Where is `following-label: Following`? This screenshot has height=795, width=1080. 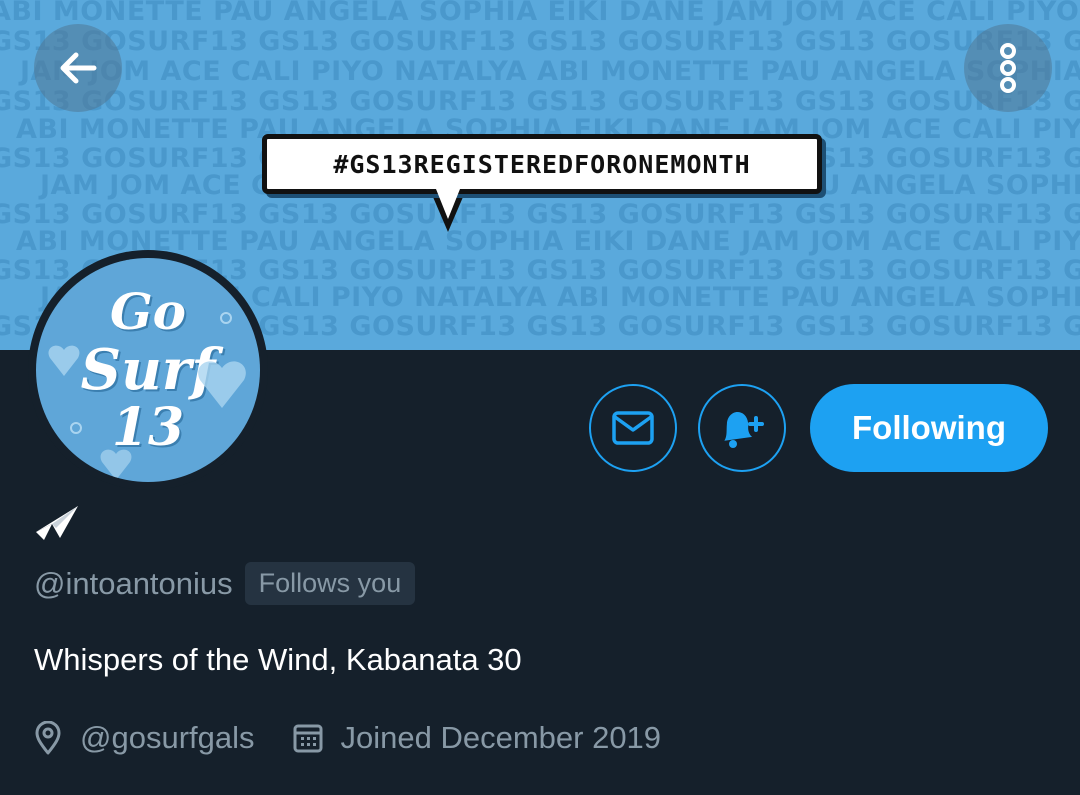 following-label: Following is located at coordinates (929, 427).